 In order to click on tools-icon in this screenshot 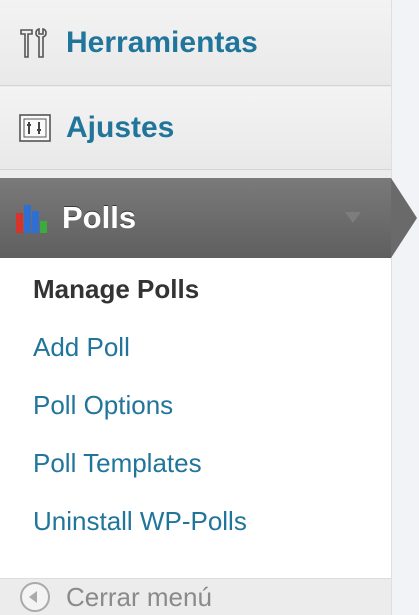, I will do `click(35, 43)`.